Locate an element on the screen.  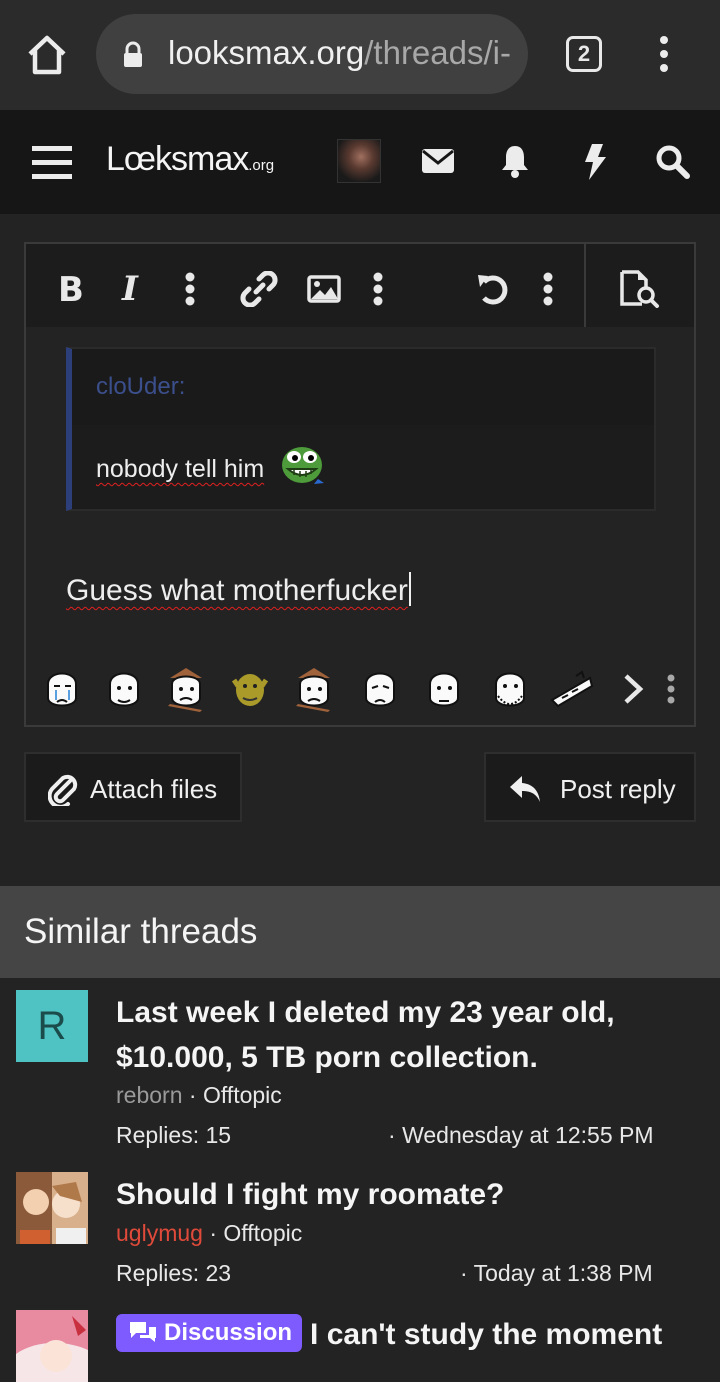
wojak-sad-smilie-icon is located at coordinates (380, 688).